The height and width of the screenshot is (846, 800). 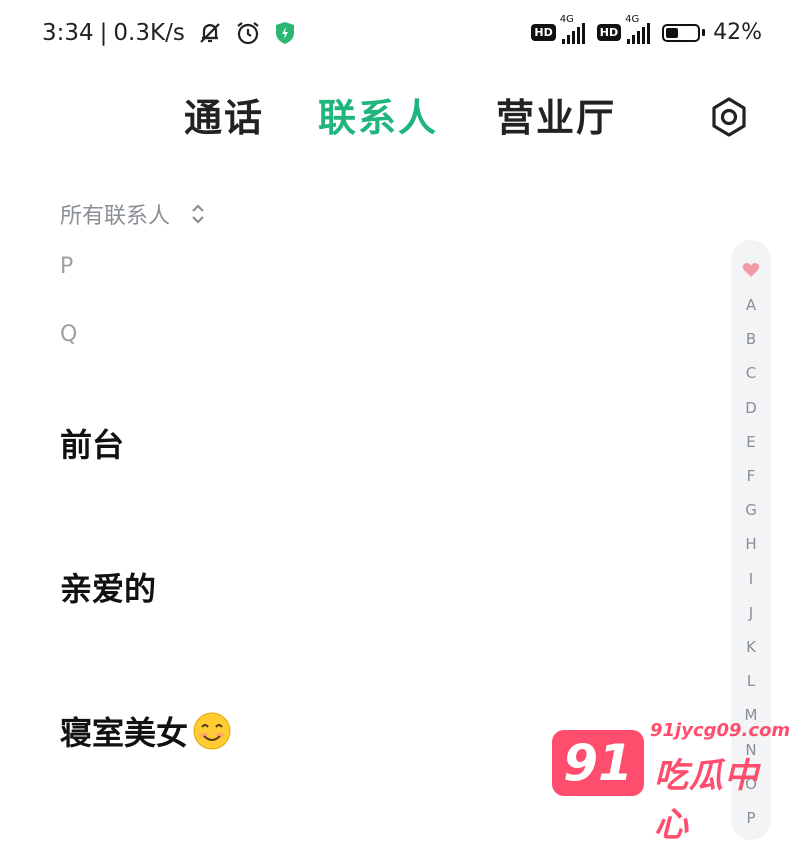 I want to click on settings-hexagon-icon, so click(x=729, y=117).